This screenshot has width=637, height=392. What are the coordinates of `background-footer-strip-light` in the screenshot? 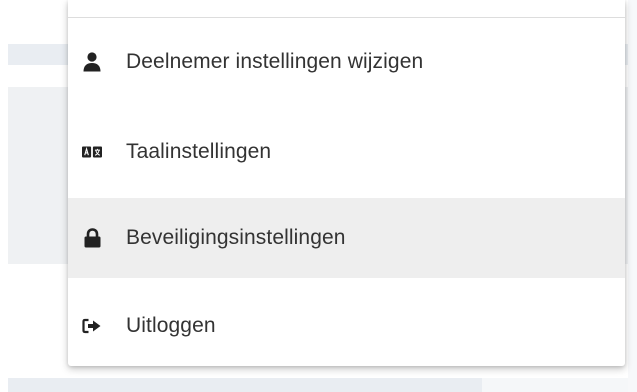 It's located at (559, 385).